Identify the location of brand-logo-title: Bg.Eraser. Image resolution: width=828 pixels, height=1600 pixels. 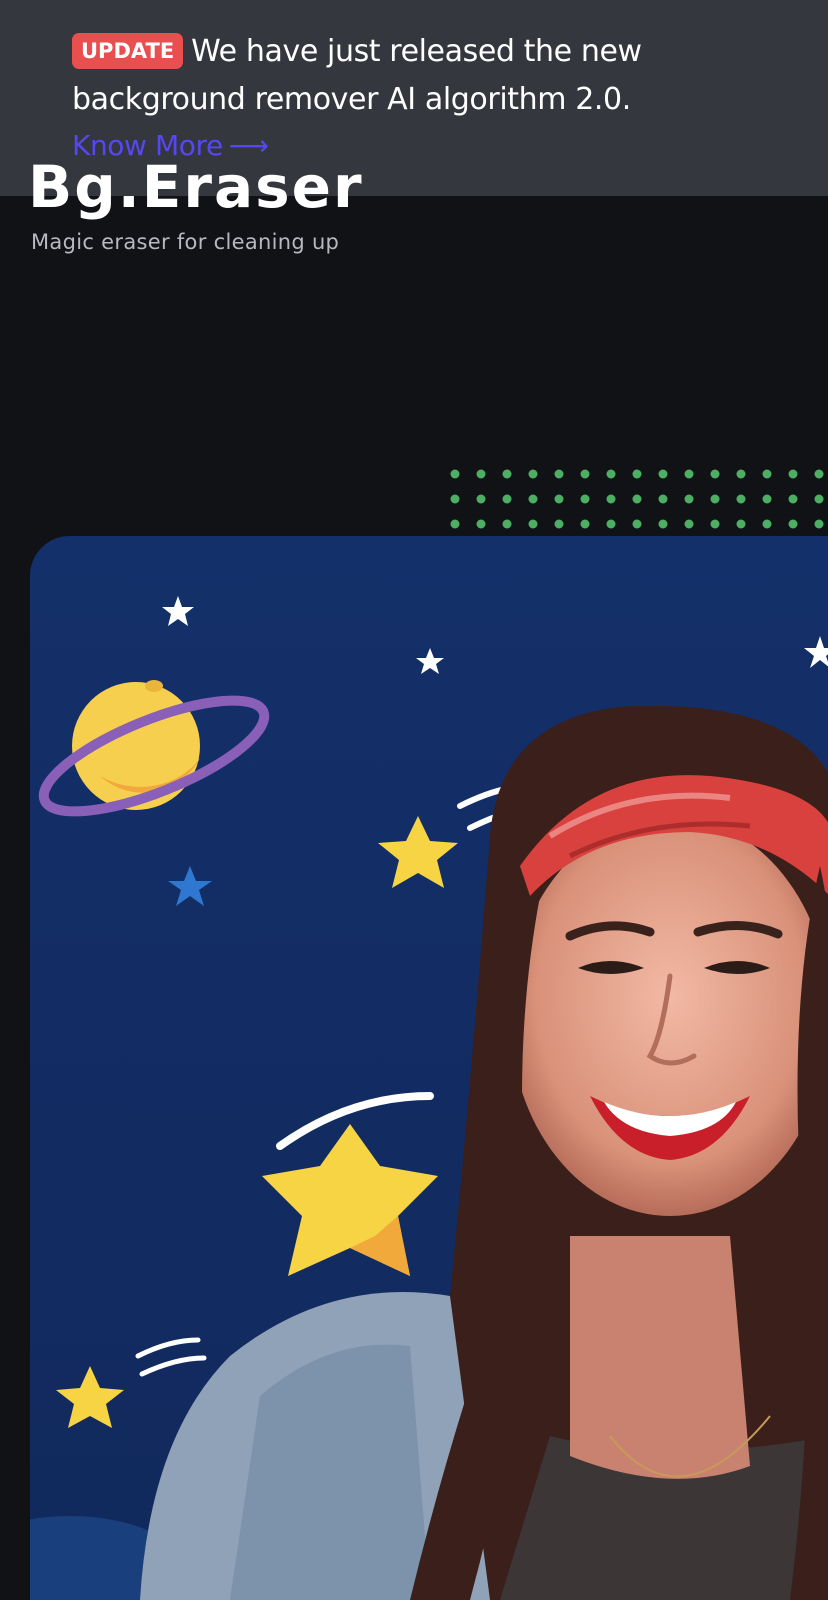
(196, 187).